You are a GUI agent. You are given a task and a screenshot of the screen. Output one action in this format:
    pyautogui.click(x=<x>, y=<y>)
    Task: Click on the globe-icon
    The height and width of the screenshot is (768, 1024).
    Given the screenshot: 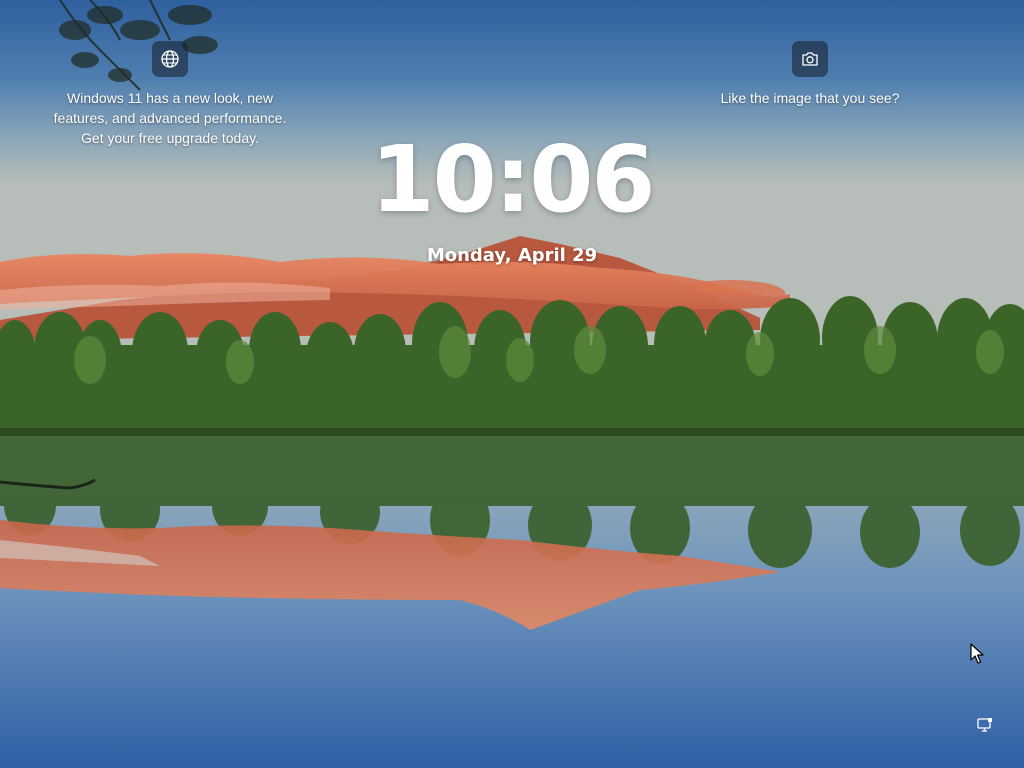 What is the action you would take?
    pyautogui.click(x=170, y=59)
    